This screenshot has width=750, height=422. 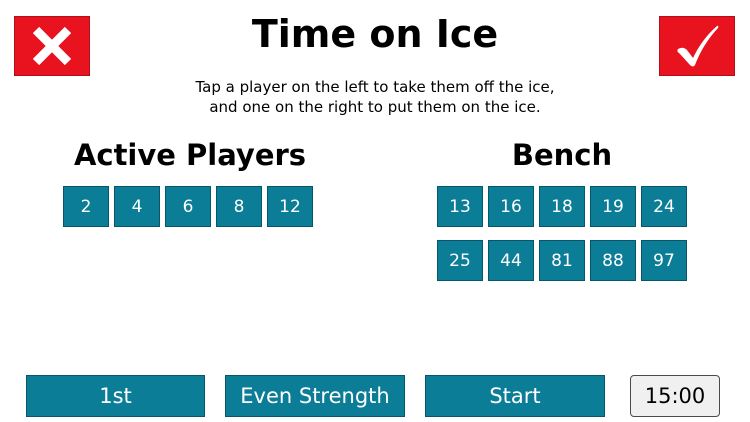 What do you see at coordinates (239, 206) in the screenshot?
I see `active-player-button: 8` at bounding box center [239, 206].